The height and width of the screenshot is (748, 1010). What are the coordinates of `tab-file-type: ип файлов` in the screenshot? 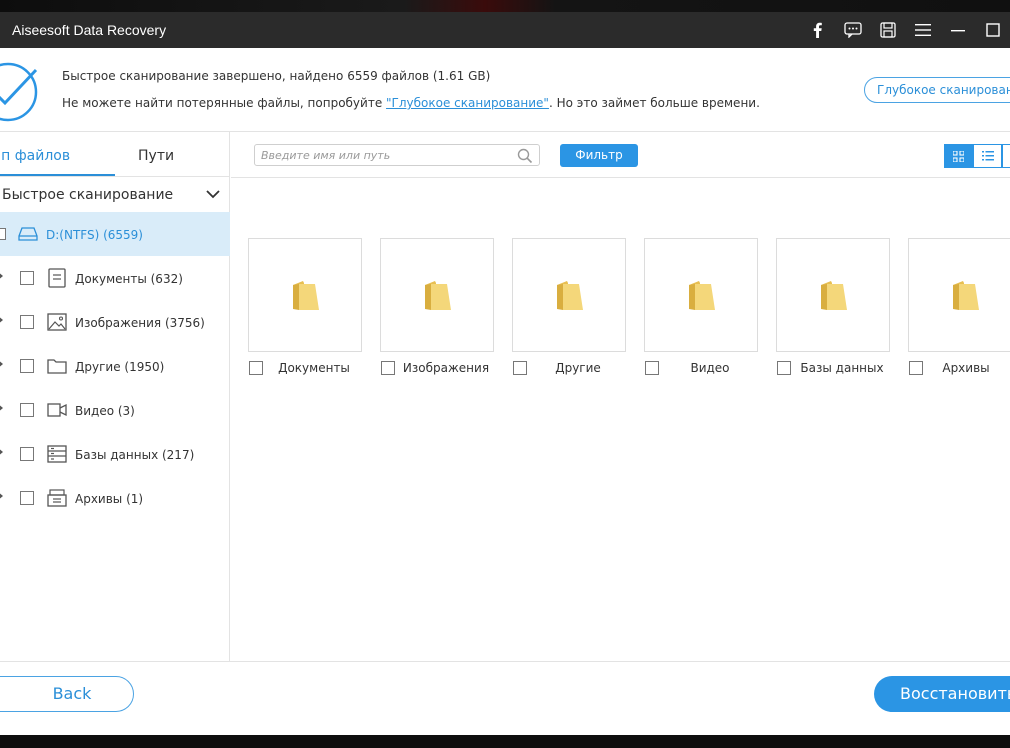 It's located at (35, 156).